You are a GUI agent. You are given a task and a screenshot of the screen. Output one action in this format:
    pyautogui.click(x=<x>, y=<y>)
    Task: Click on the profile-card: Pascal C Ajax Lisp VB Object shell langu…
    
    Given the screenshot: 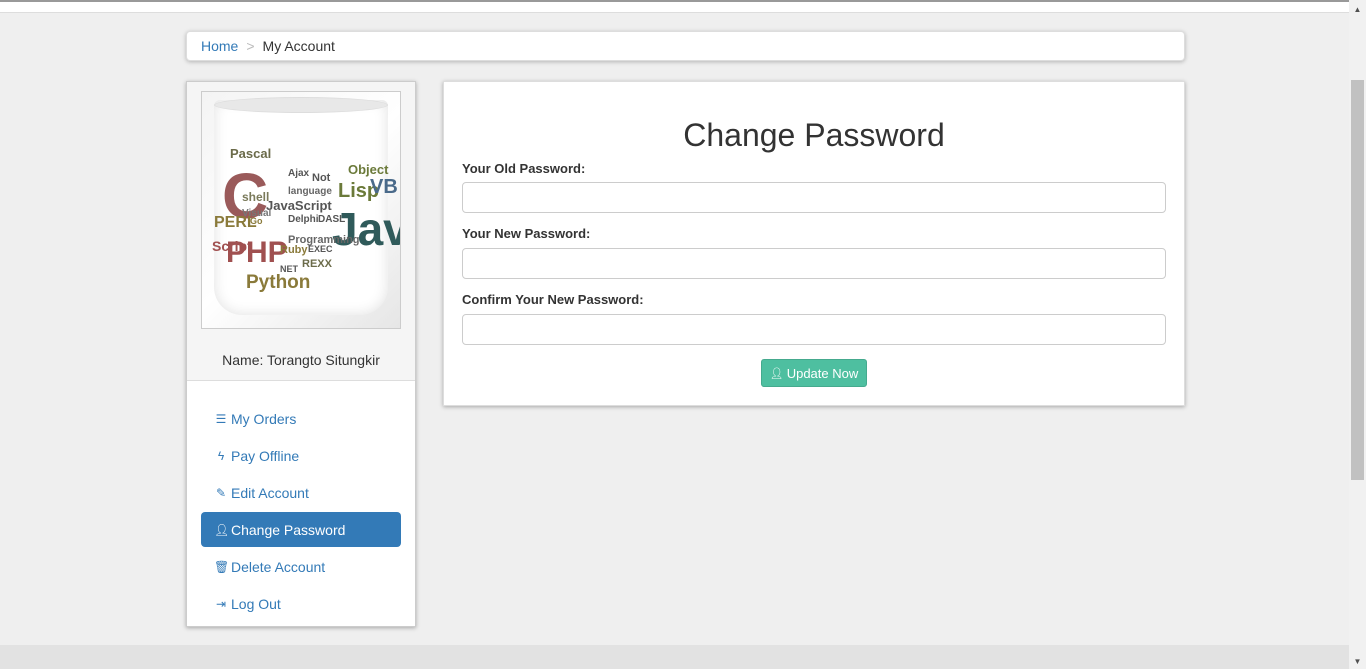 What is the action you would take?
    pyautogui.click(x=301, y=231)
    